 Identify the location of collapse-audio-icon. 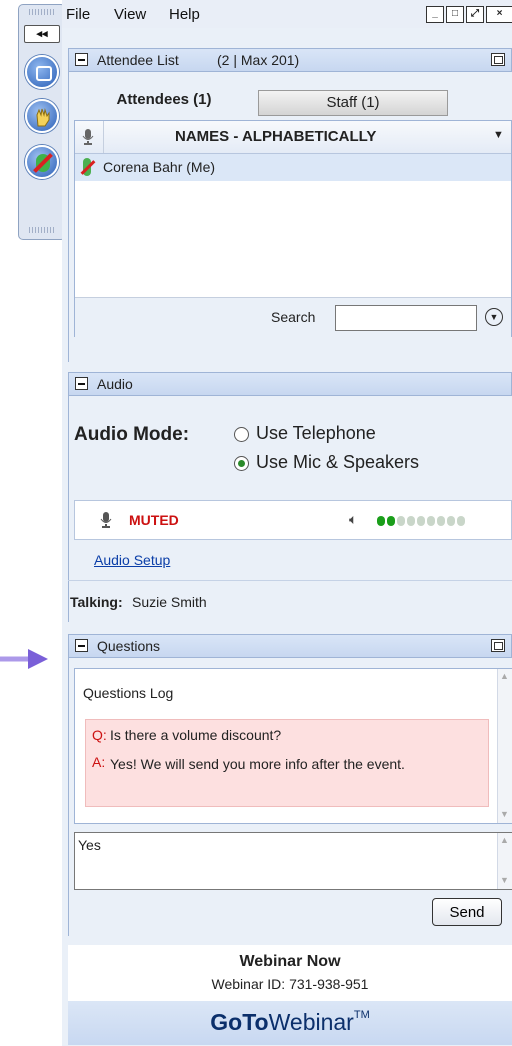
(81, 383).